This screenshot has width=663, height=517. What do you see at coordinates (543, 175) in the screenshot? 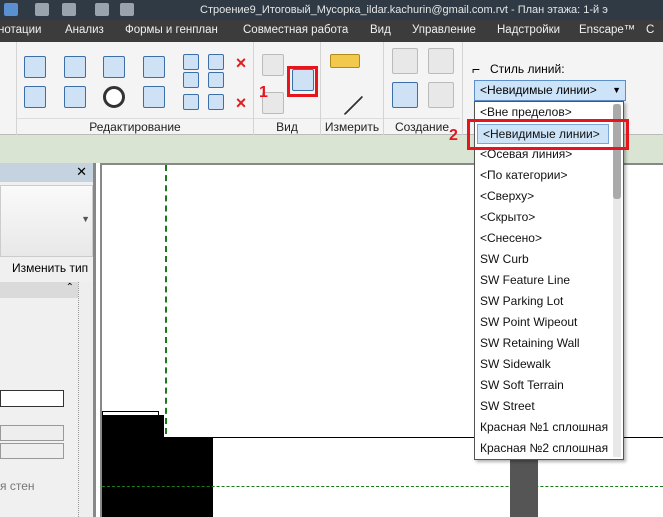
I see `list-item: <По категории>` at bounding box center [543, 175].